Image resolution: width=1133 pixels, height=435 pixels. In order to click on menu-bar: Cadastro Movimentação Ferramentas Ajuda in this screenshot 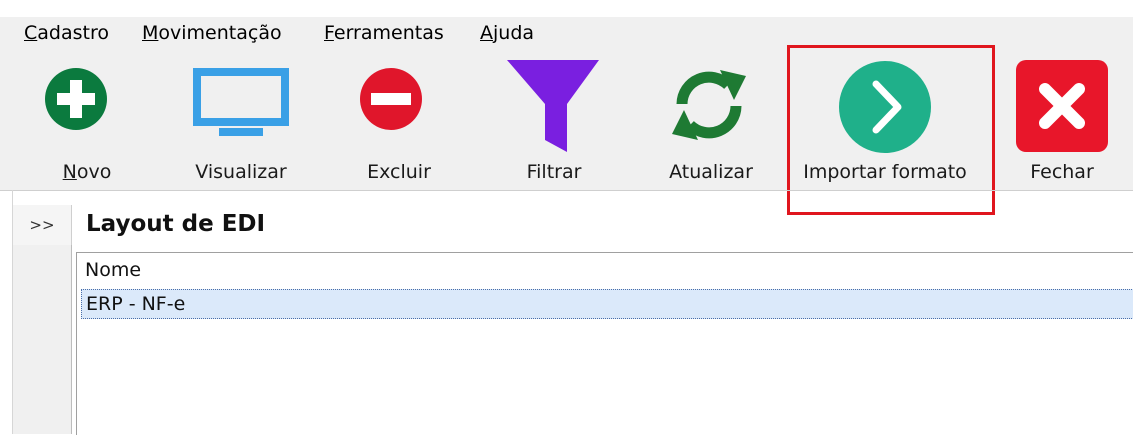, I will do `click(566, 33)`.